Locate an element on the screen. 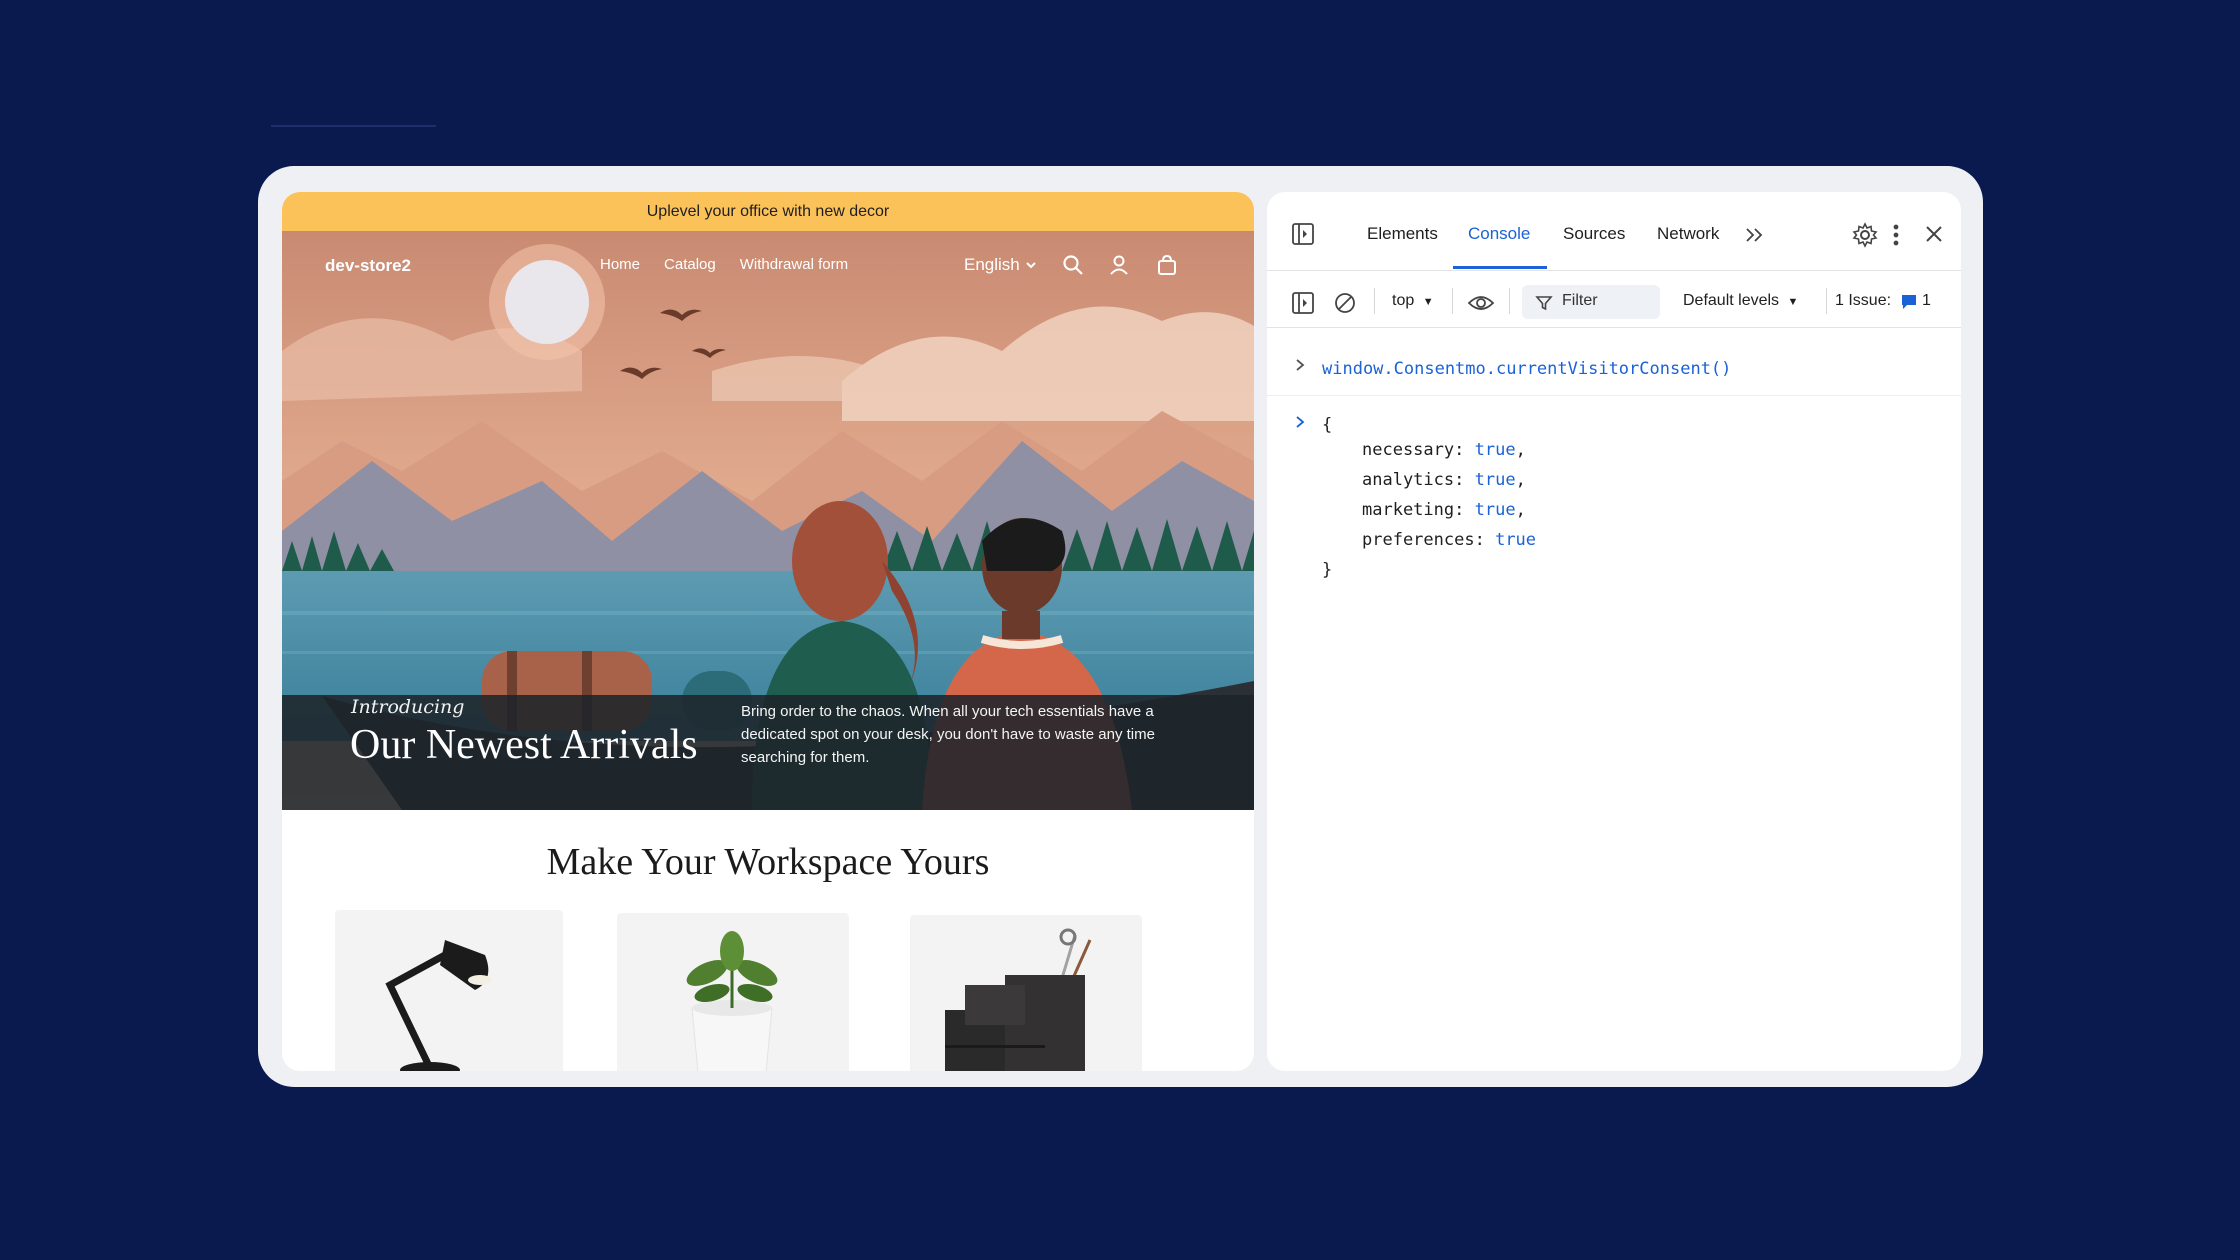 This screenshot has width=2240, height=1260. potted-plant-image is located at coordinates (732, 1001).